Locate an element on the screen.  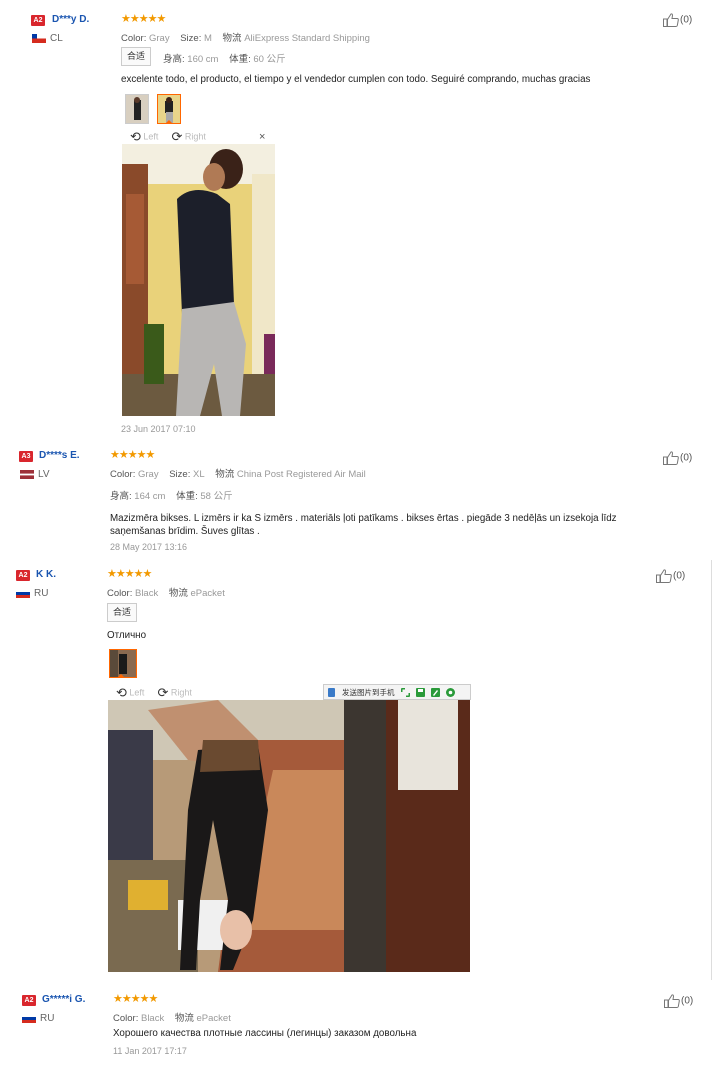
scrollbar is located at coordinates (711, 770).